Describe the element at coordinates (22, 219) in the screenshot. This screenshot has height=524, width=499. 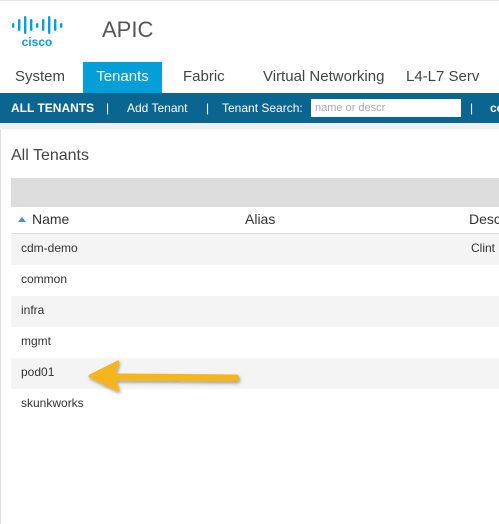
I see `sort-ascending-icon` at that location.